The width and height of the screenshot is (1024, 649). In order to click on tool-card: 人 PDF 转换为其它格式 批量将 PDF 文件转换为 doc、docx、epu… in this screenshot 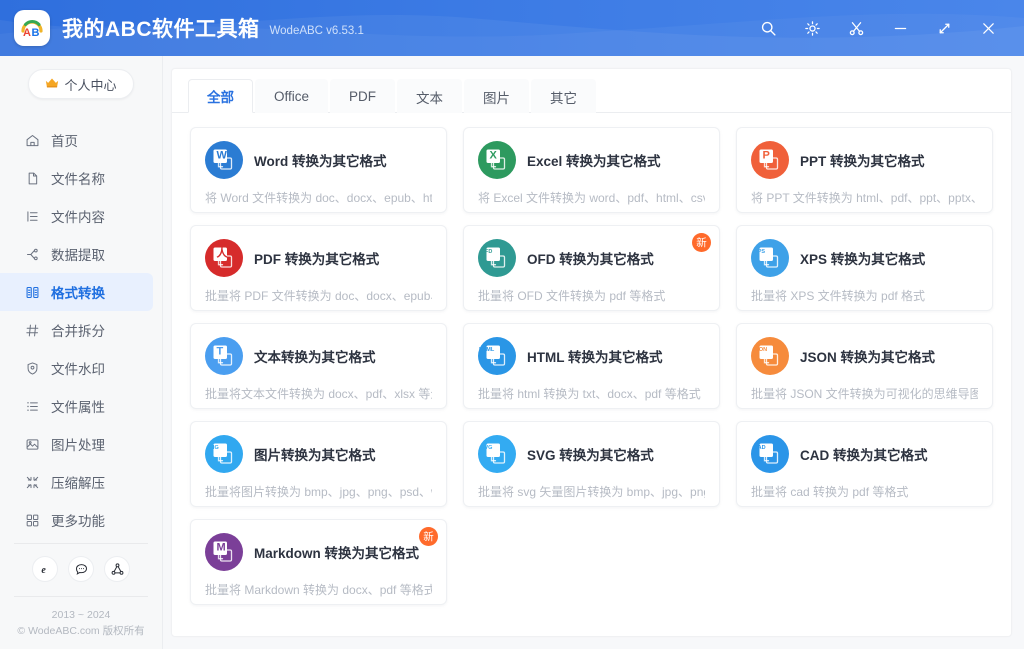, I will do `click(318, 268)`.